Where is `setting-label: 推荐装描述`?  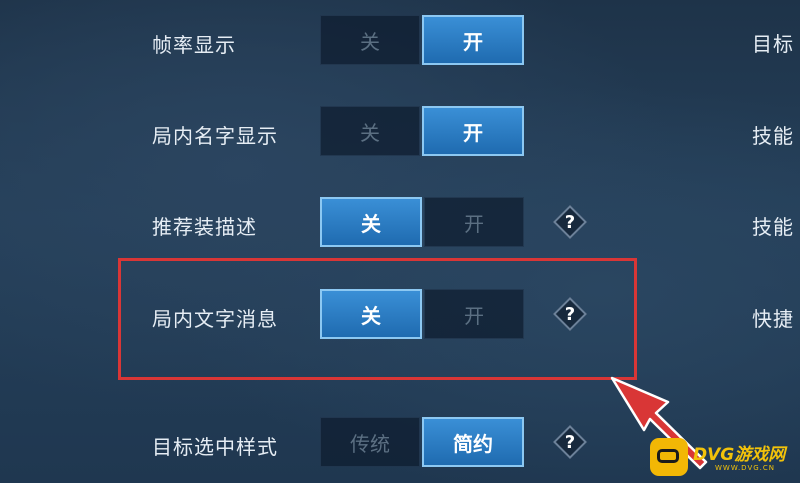
setting-label: 推荐装描述 is located at coordinates (204, 227).